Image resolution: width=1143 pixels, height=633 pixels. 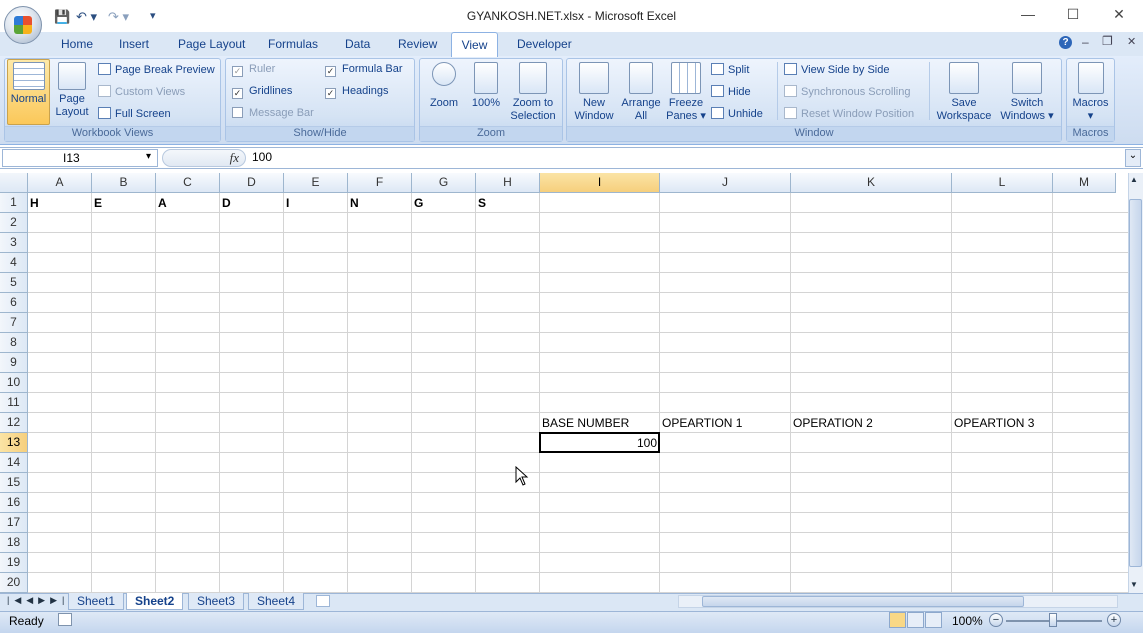 What do you see at coordinates (1028, 16) in the screenshot?
I see `minimize-button: —` at bounding box center [1028, 16].